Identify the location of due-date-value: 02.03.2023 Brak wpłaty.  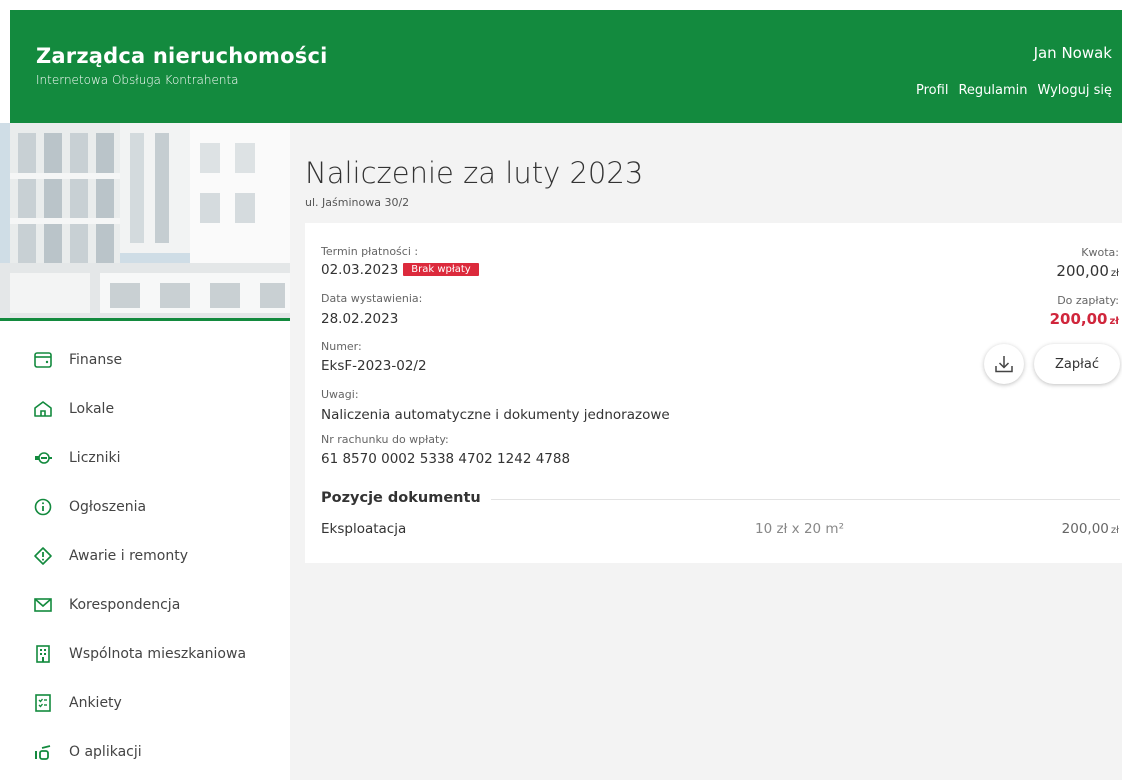
(400, 270).